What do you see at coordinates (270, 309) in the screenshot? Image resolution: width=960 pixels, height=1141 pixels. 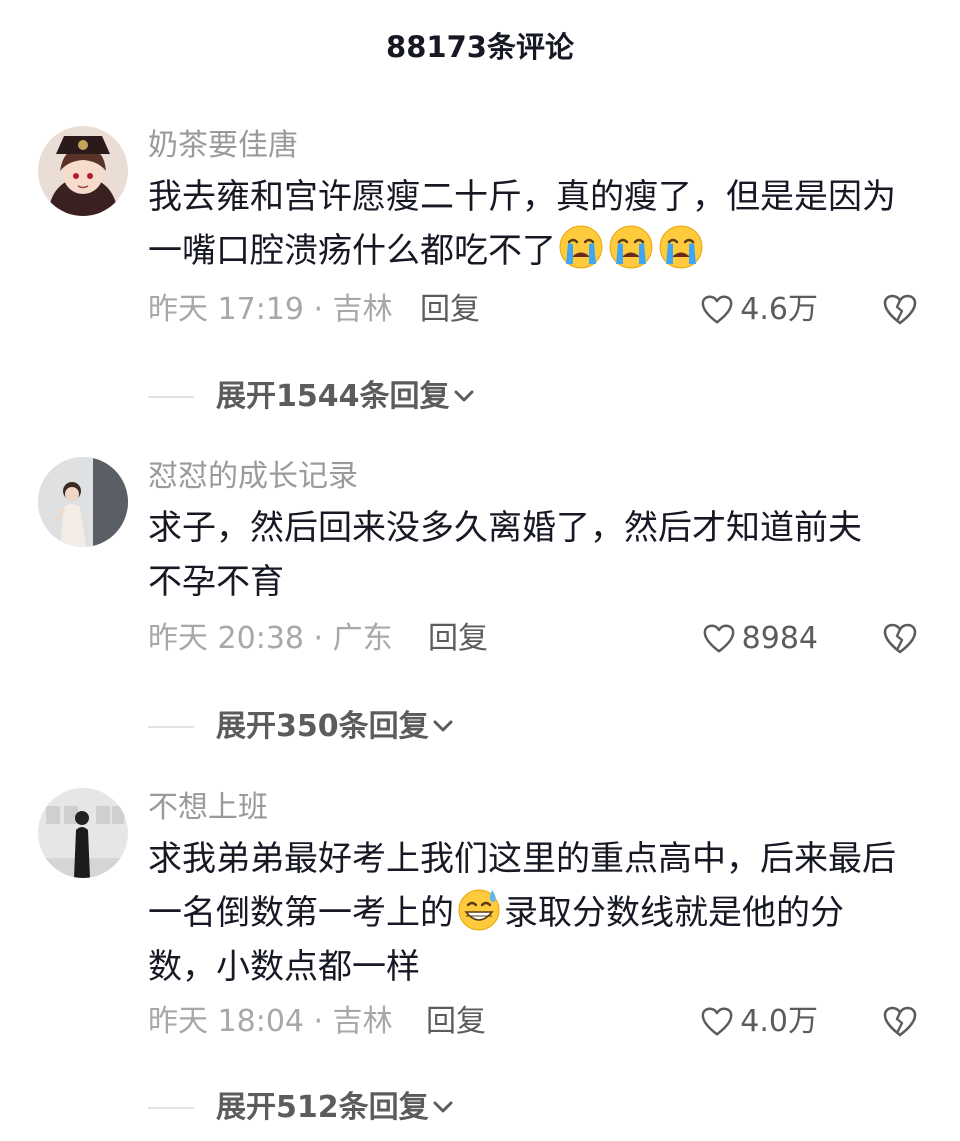 I see `comment-time-location: 昨天 17:19 · 吉林` at bounding box center [270, 309].